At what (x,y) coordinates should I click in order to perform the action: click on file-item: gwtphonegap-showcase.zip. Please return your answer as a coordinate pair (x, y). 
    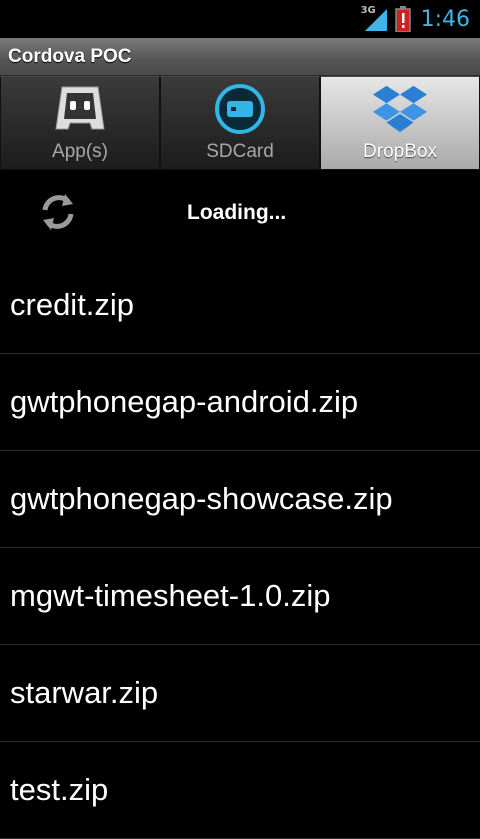
    Looking at the image, I should click on (240, 499).